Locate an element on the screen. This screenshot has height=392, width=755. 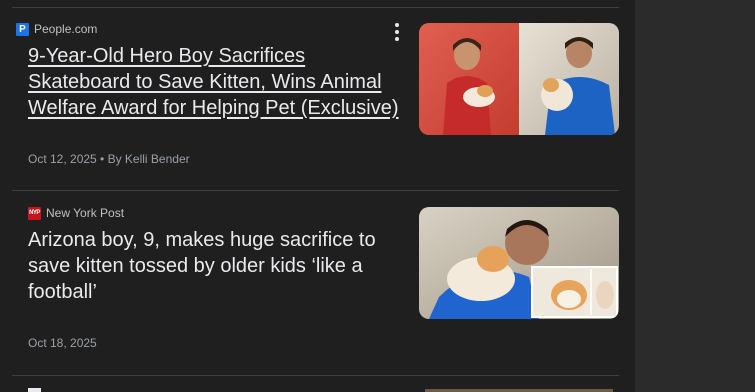
source-name: New York Post is located at coordinates (85, 213).